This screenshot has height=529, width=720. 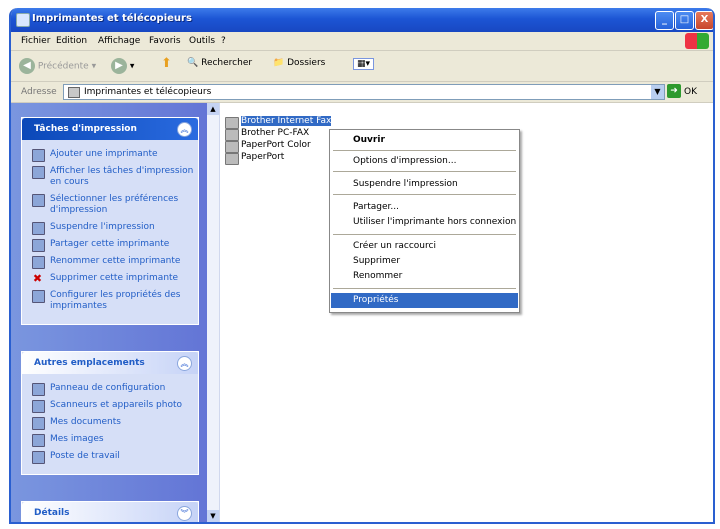 What do you see at coordinates (104, 154) in the screenshot?
I see `task-label: Ajouter une imprimante` at bounding box center [104, 154].